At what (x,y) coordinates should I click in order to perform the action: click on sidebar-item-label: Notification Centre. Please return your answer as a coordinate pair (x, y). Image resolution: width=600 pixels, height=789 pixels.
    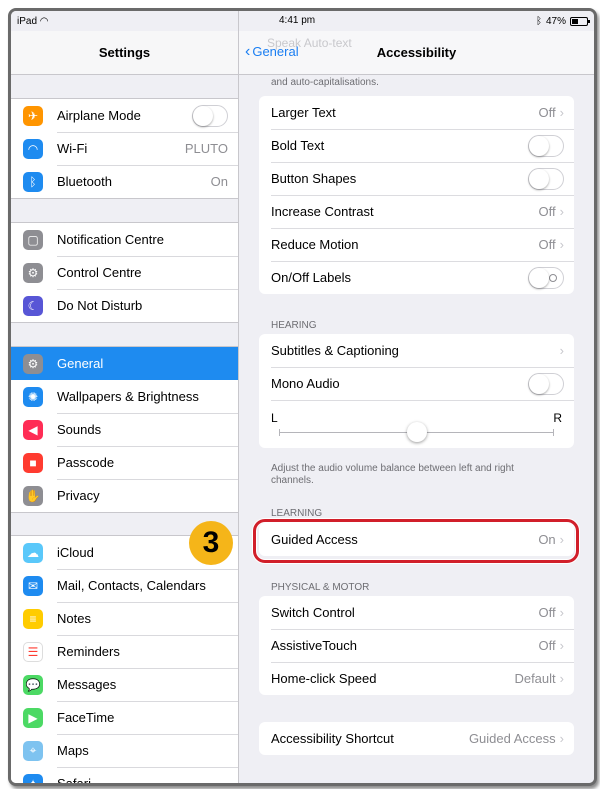
    Looking at the image, I should click on (110, 239).